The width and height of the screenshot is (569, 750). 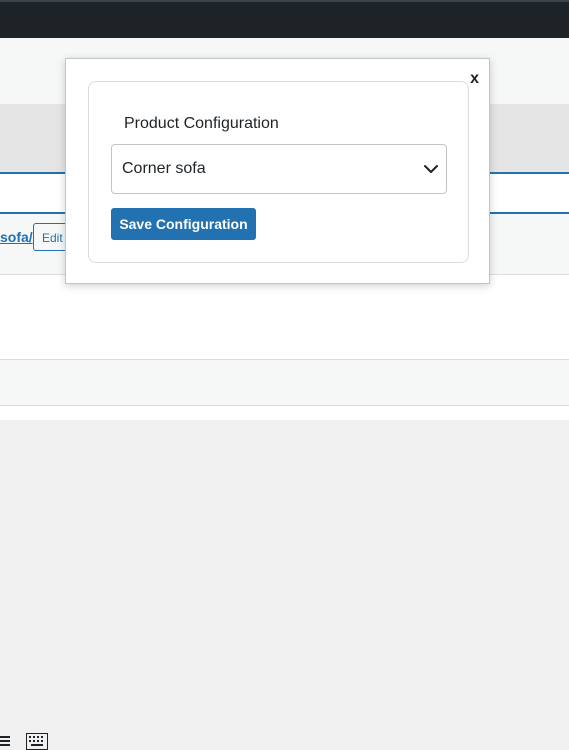 What do you see at coordinates (474, 79) in the screenshot?
I see `close-icon: x` at bounding box center [474, 79].